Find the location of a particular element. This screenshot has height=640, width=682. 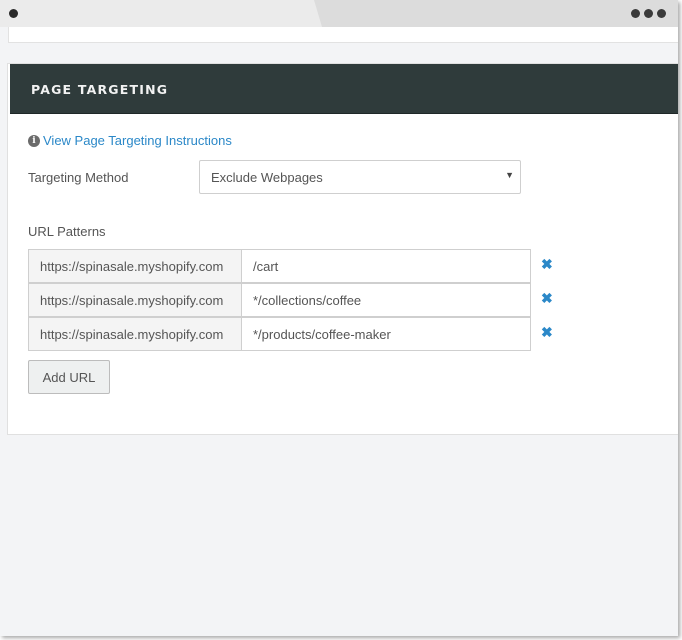

url-pattern-row: https://spinasale.myshopify.com /cart ✖ is located at coordinates (290, 266).